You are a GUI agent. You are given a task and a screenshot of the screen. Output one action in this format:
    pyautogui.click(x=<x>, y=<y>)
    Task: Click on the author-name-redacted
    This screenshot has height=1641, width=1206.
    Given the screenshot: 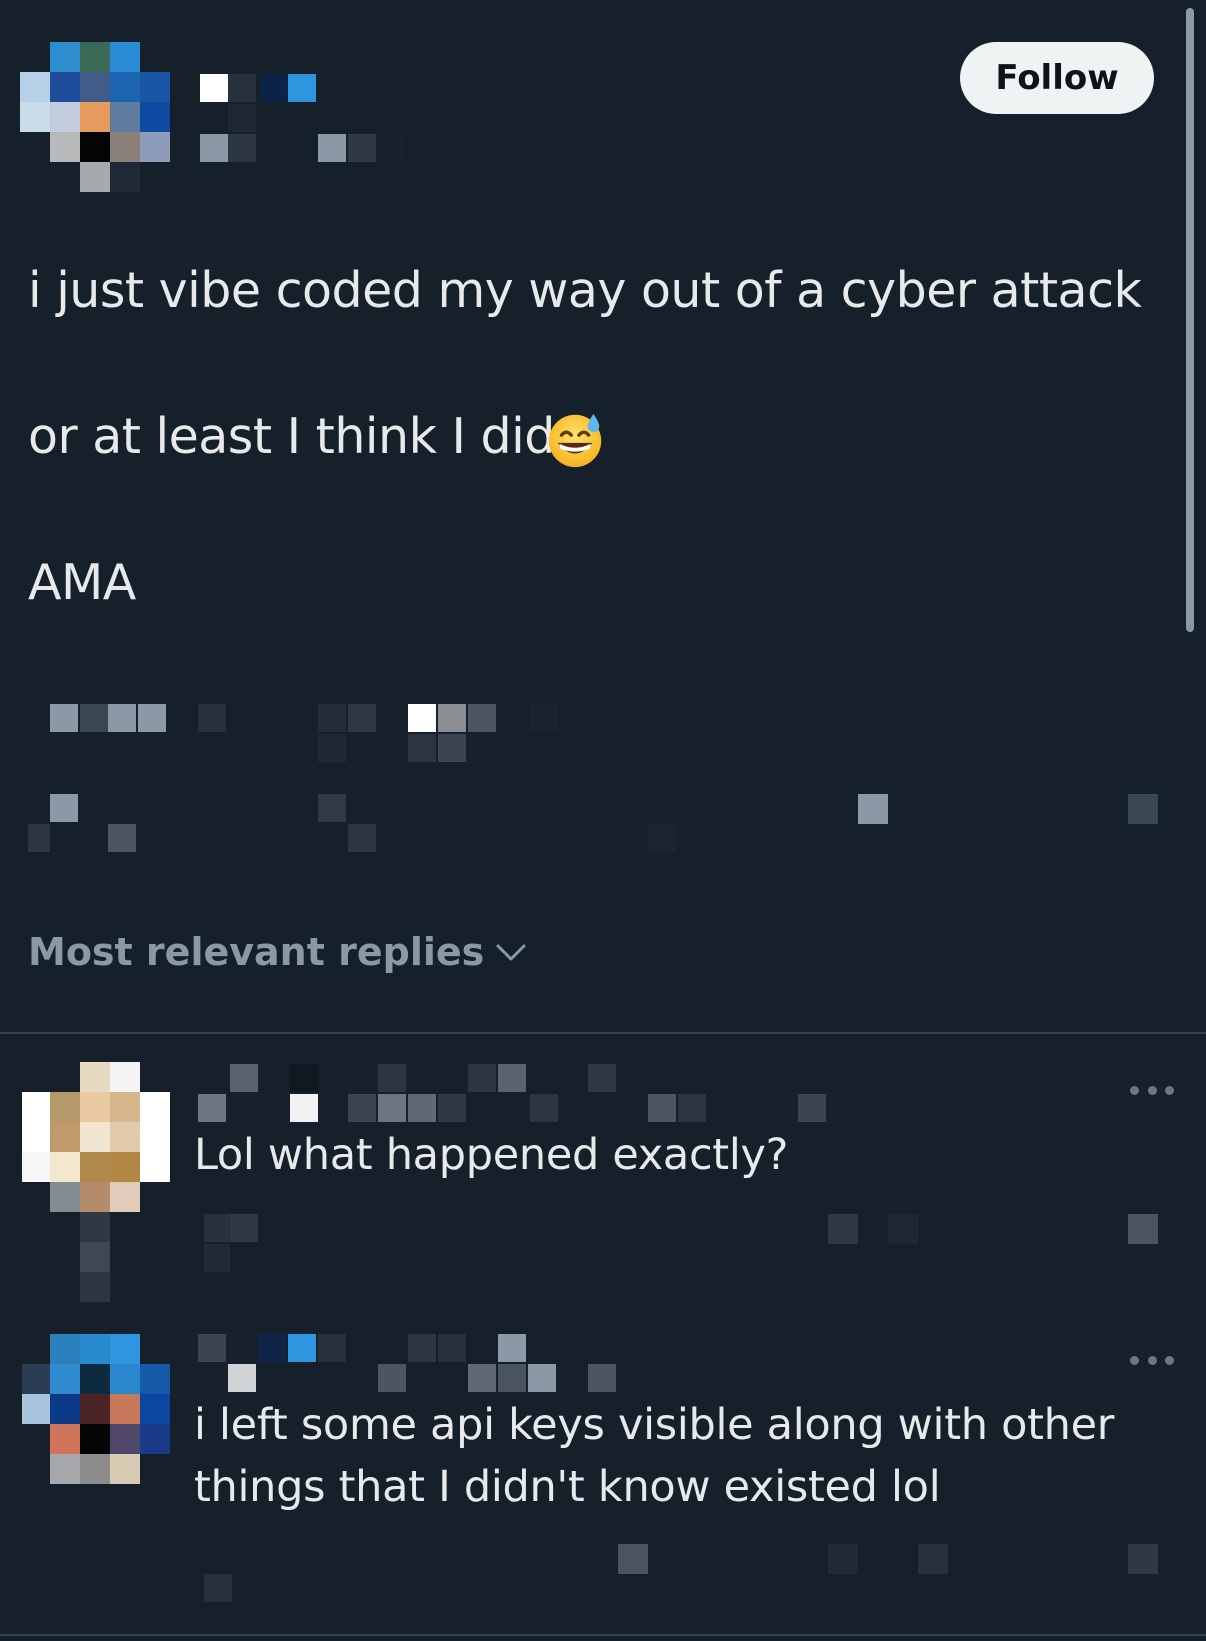 What is the action you would take?
    pyautogui.click(x=303, y=118)
    